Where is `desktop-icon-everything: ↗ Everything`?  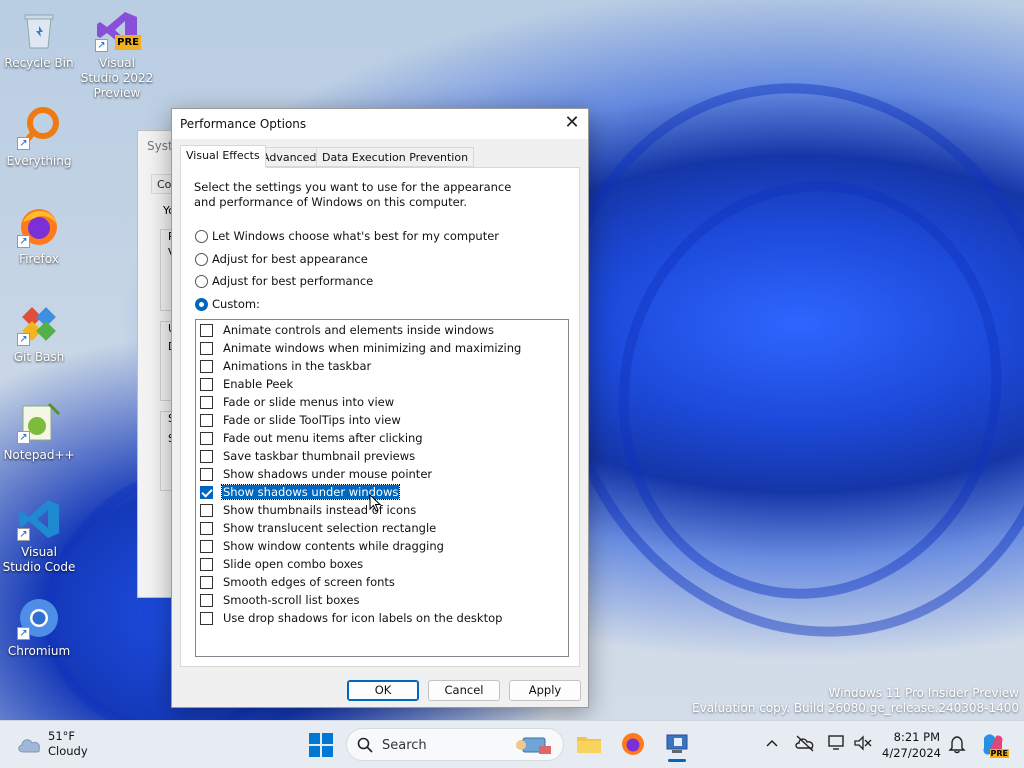 desktop-icon-everything: ↗ Everything is located at coordinates (39, 137).